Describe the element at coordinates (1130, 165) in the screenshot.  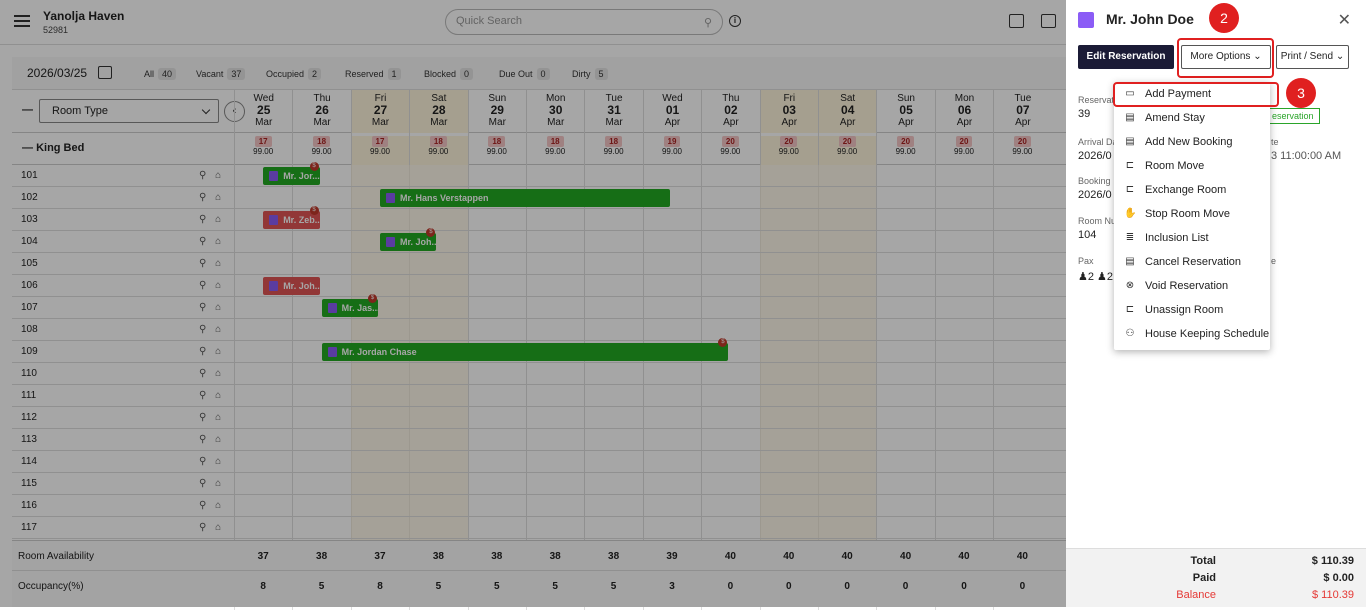
I see `bed-move-icon: ⊏` at that location.